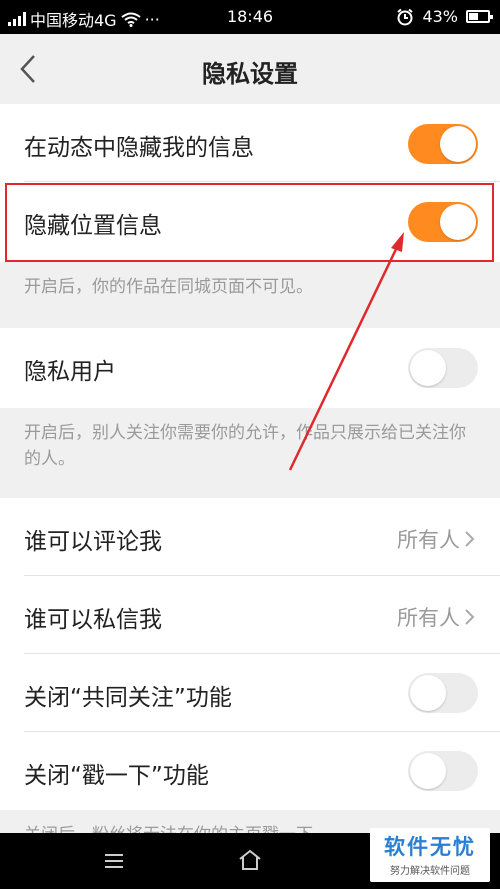 The height and width of the screenshot is (889, 500). Describe the element at coordinates (430, 871) in the screenshot. I see `watermark-subtitle: 努力解决软件问题` at that location.